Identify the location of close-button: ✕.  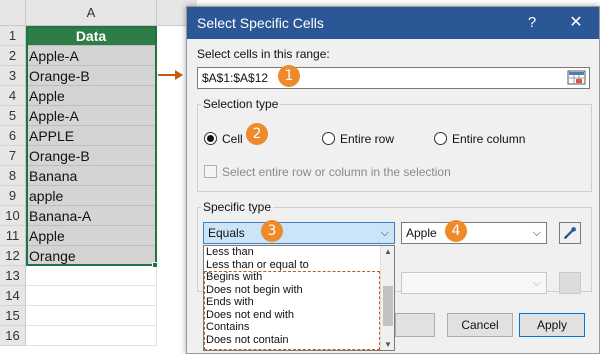
(576, 23).